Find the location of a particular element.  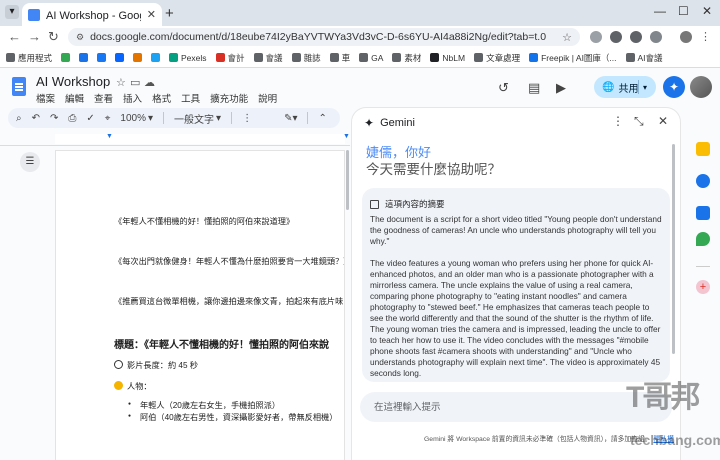

bookmark-label: NbLM is located at coordinates (454, 57).